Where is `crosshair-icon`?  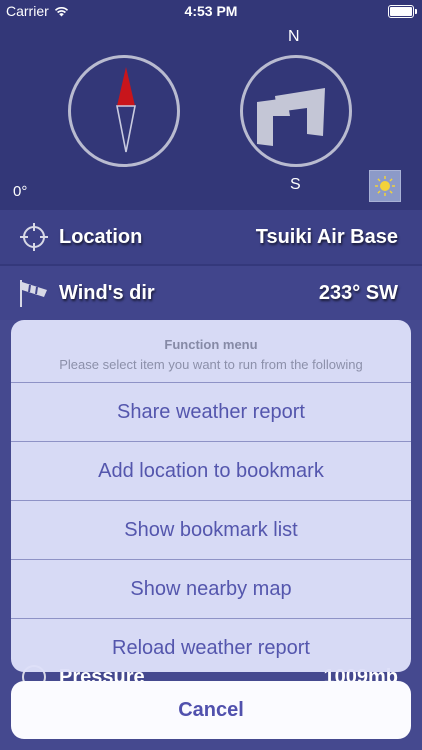 crosshair-icon is located at coordinates (34, 237).